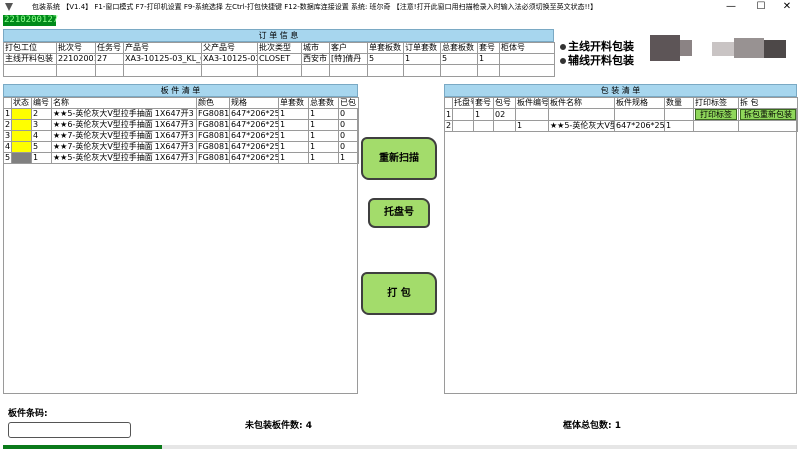  Describe the element at coordinates (278, 426) in the screenshot. I see `unpacked-count: 未包装板件数: 4` at that location.